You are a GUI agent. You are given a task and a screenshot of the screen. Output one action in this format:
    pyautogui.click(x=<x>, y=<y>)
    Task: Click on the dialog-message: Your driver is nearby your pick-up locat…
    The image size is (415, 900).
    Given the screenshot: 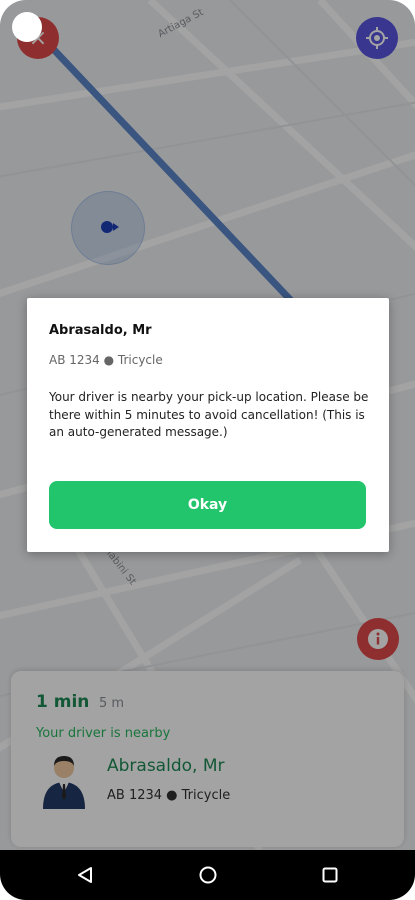 What is the action you would take?
    pyautogui.click(x=209, y=414)
    